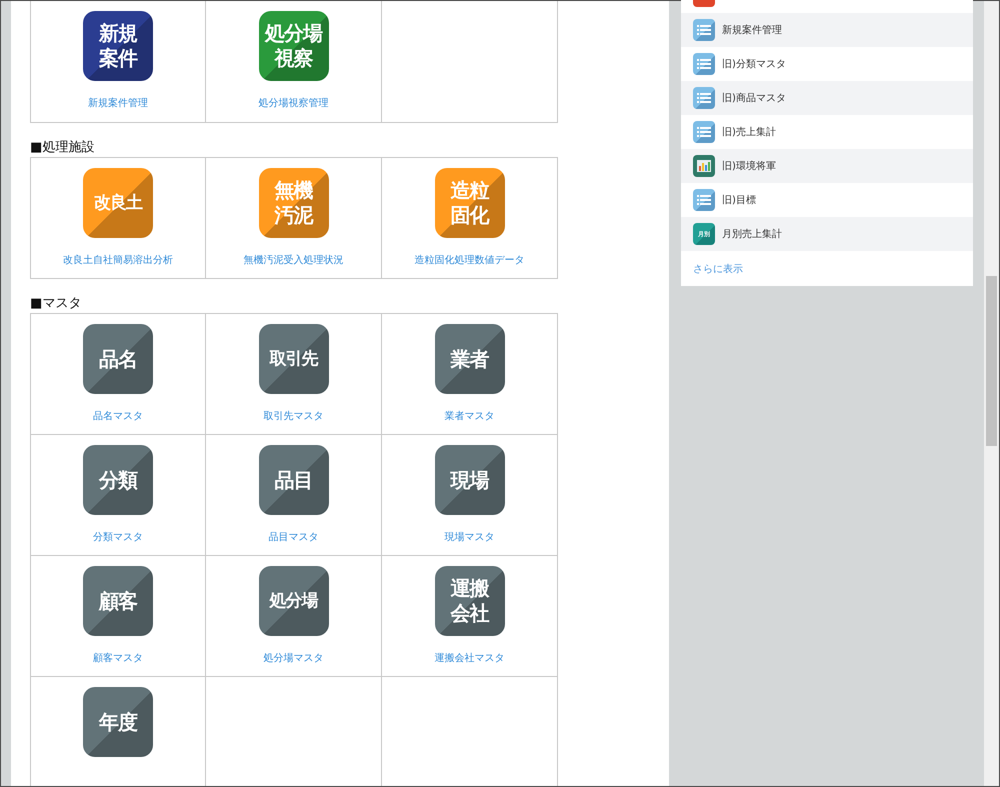  What do you see at coordinates (752, 30) in the screenshot?
I see `menu-item-label: 新規案件管理` at bounding box center [752, 30].